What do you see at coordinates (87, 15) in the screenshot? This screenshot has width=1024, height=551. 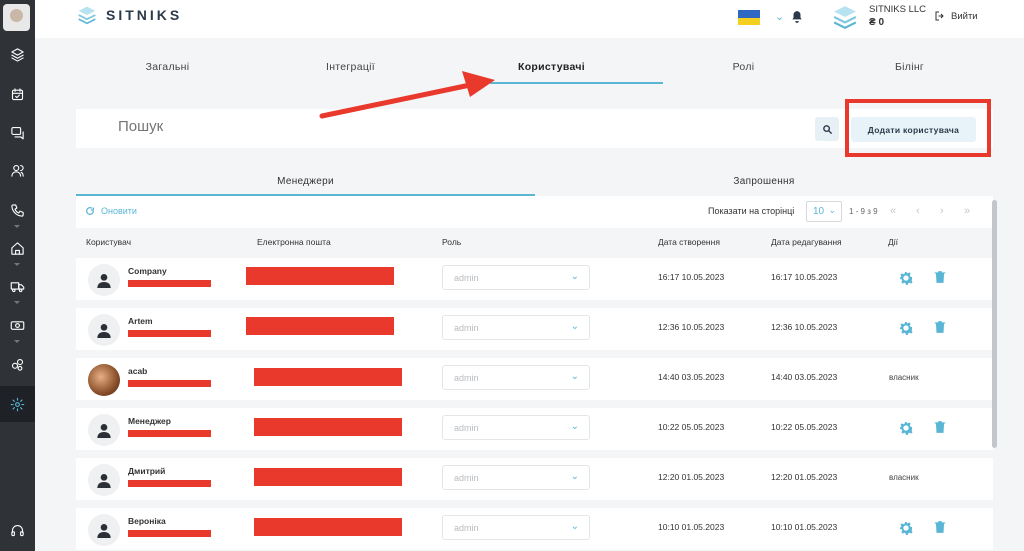 I see `logo-icon` at bounding box center [87, 15].